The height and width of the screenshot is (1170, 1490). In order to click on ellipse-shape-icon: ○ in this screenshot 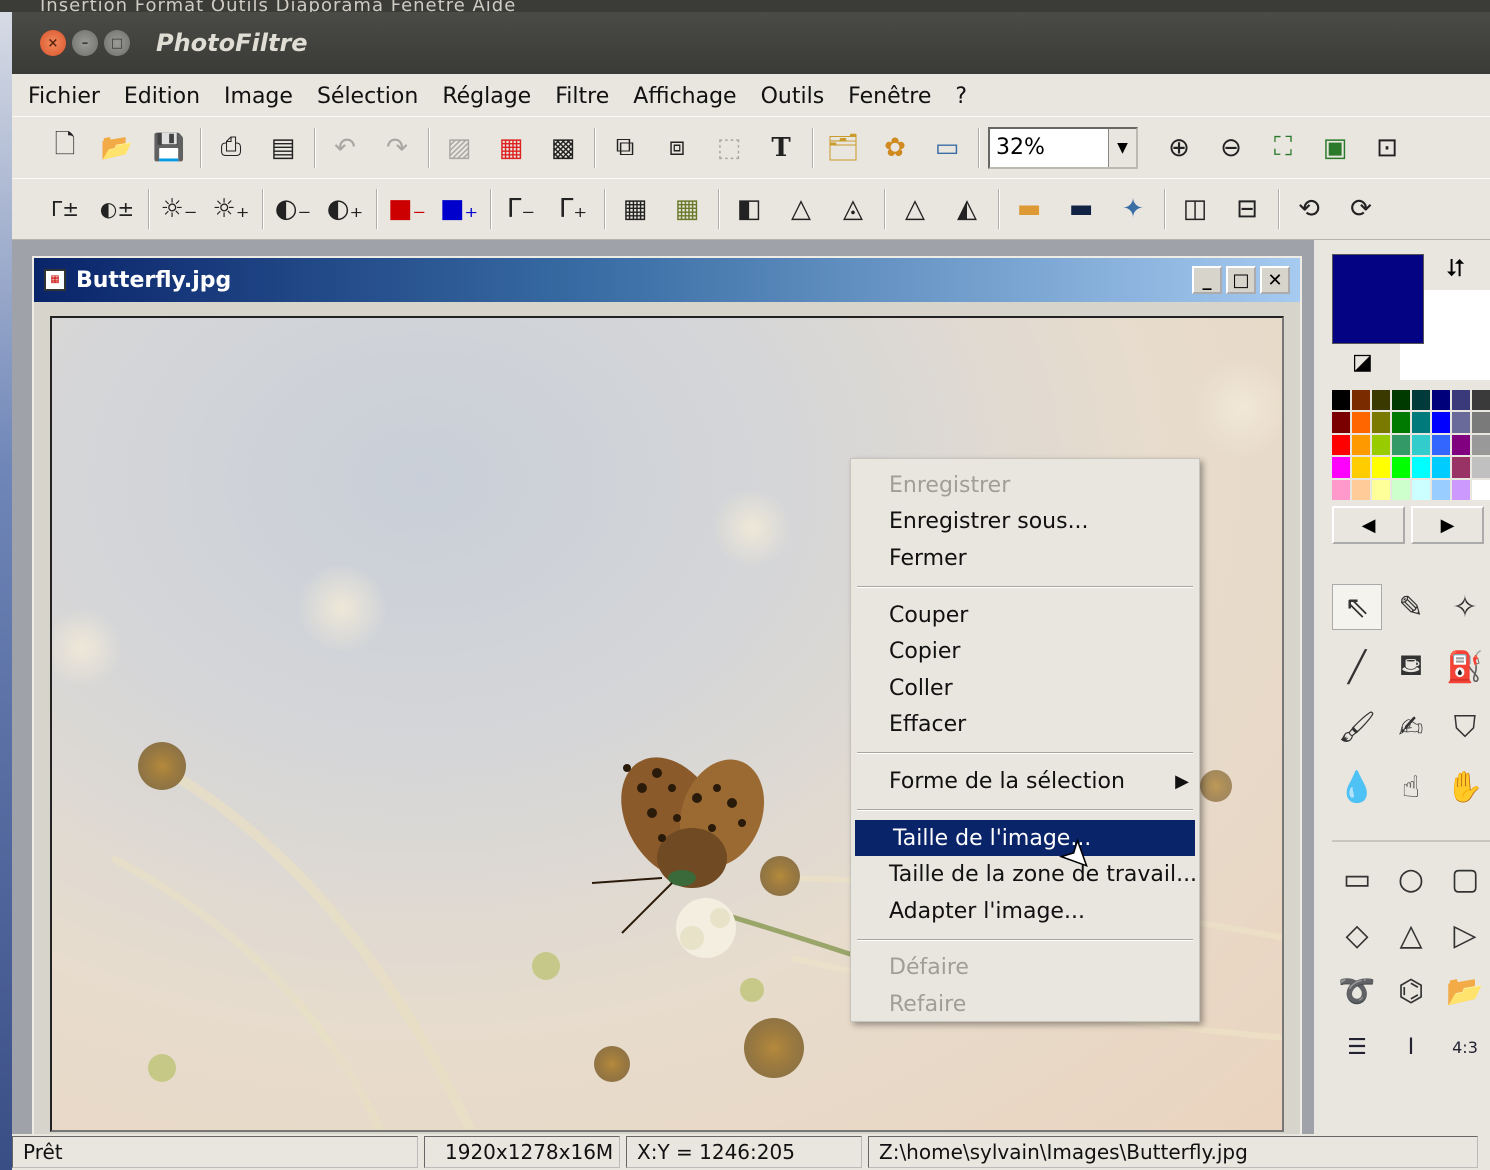, I will do `click(1411, 879)`.